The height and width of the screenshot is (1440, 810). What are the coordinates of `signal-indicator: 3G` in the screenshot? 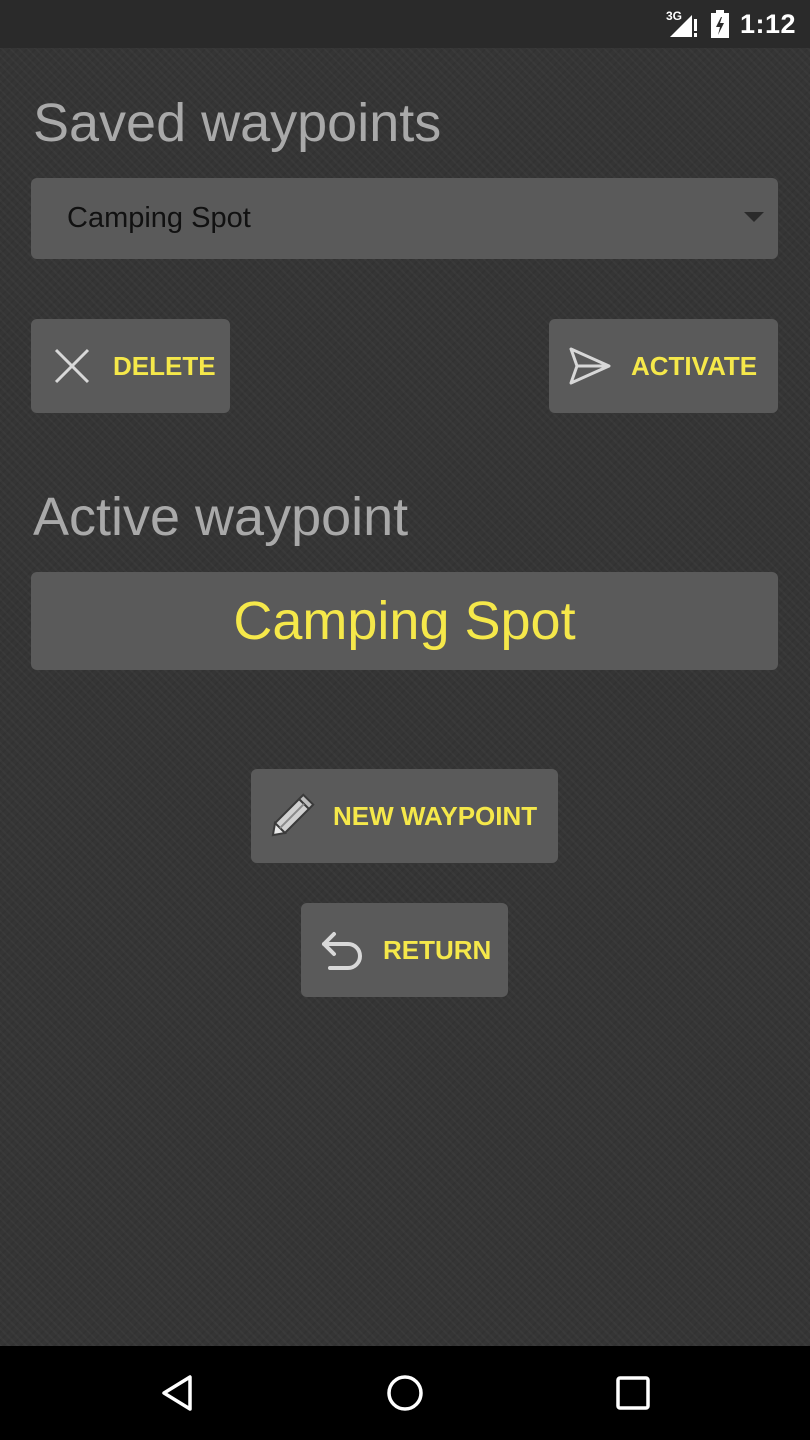 It's located at (683, 24).